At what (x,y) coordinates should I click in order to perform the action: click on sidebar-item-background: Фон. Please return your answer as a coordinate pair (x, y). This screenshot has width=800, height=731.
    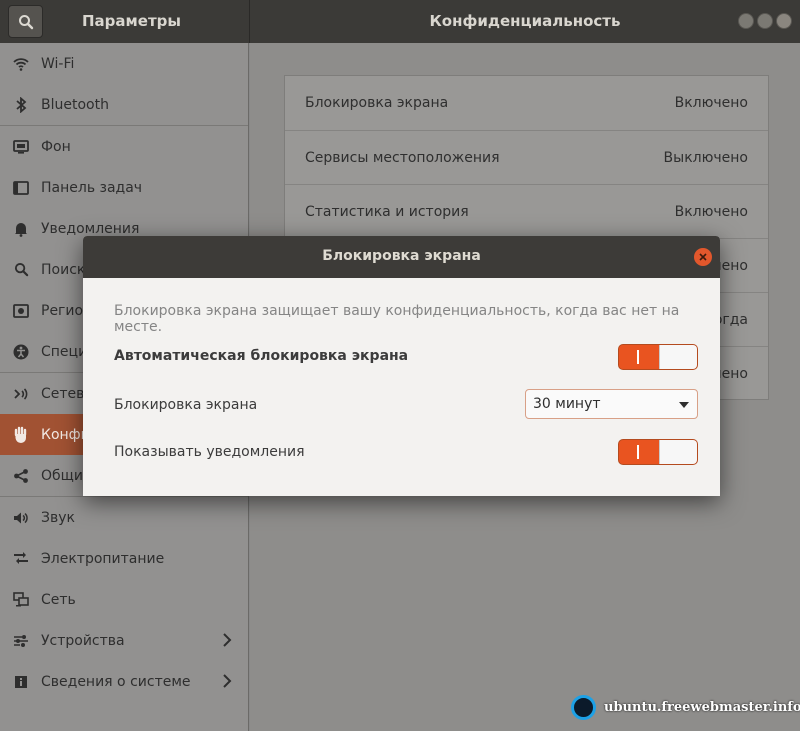
    Looking at the image, I should click on (124, 146).